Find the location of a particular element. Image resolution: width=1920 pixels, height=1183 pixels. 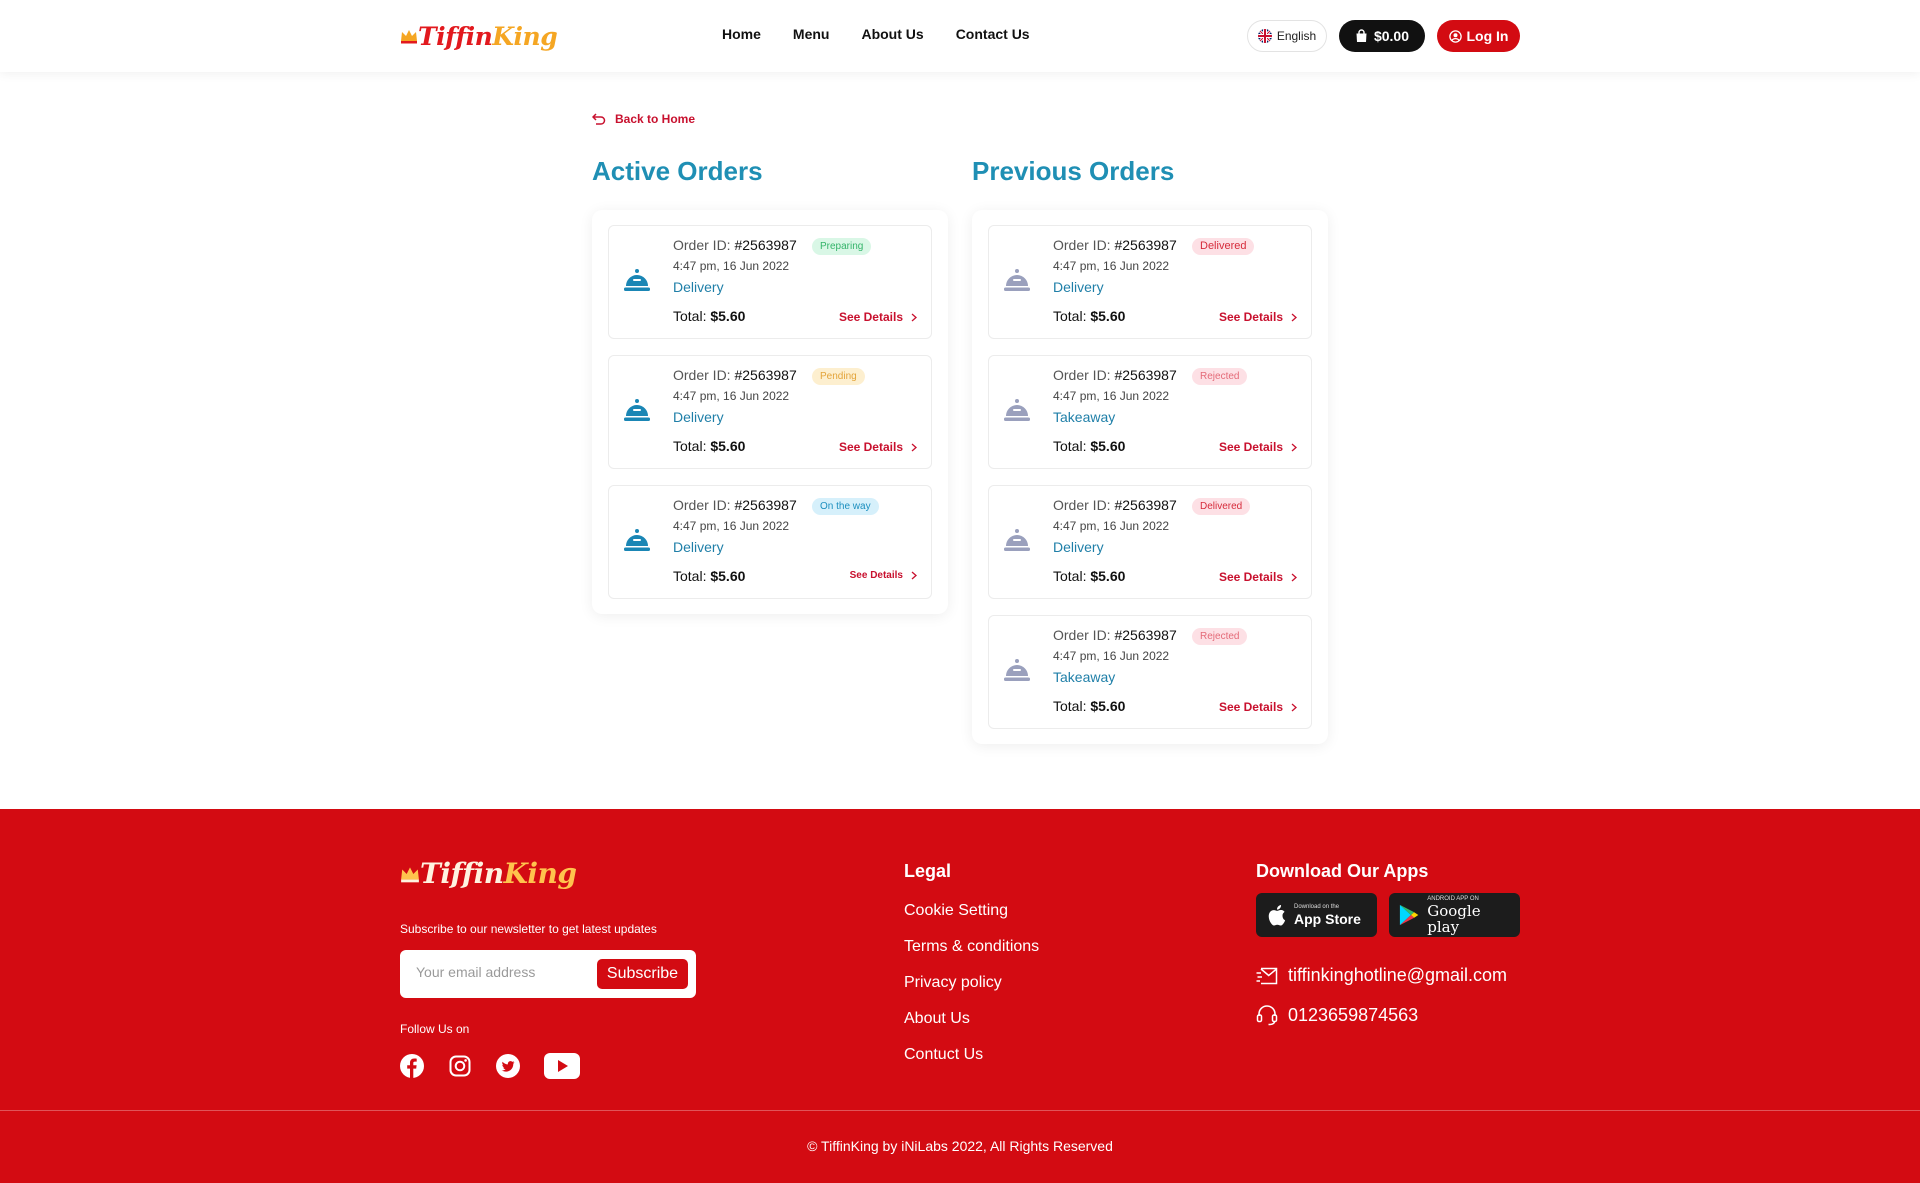

google-play-button: ANDROID APP ON Google play is located at coordinates (1454, 915).